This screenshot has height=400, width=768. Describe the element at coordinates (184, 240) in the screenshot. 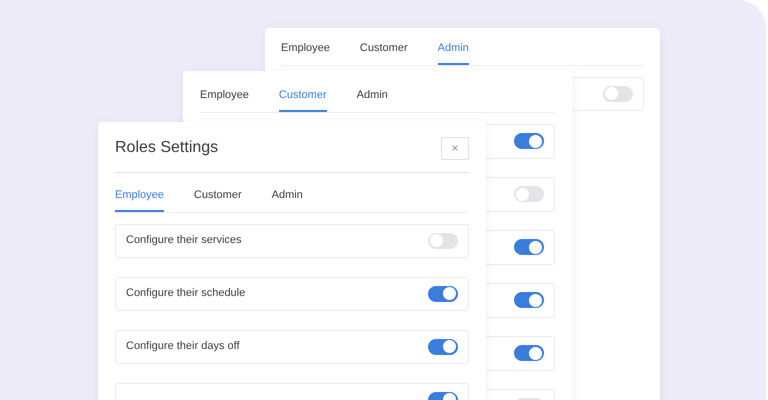

I see `setting-label: Configure their services` at that location.